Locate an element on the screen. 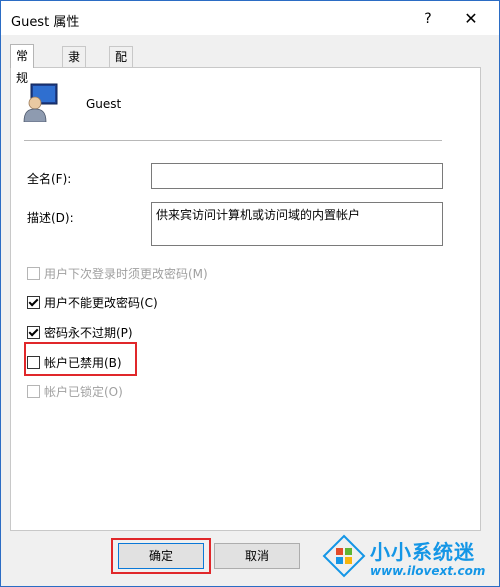 The height and width of the screenshot is (587, 500). cancel-button: 取消 is located at coordinates (257, 556).